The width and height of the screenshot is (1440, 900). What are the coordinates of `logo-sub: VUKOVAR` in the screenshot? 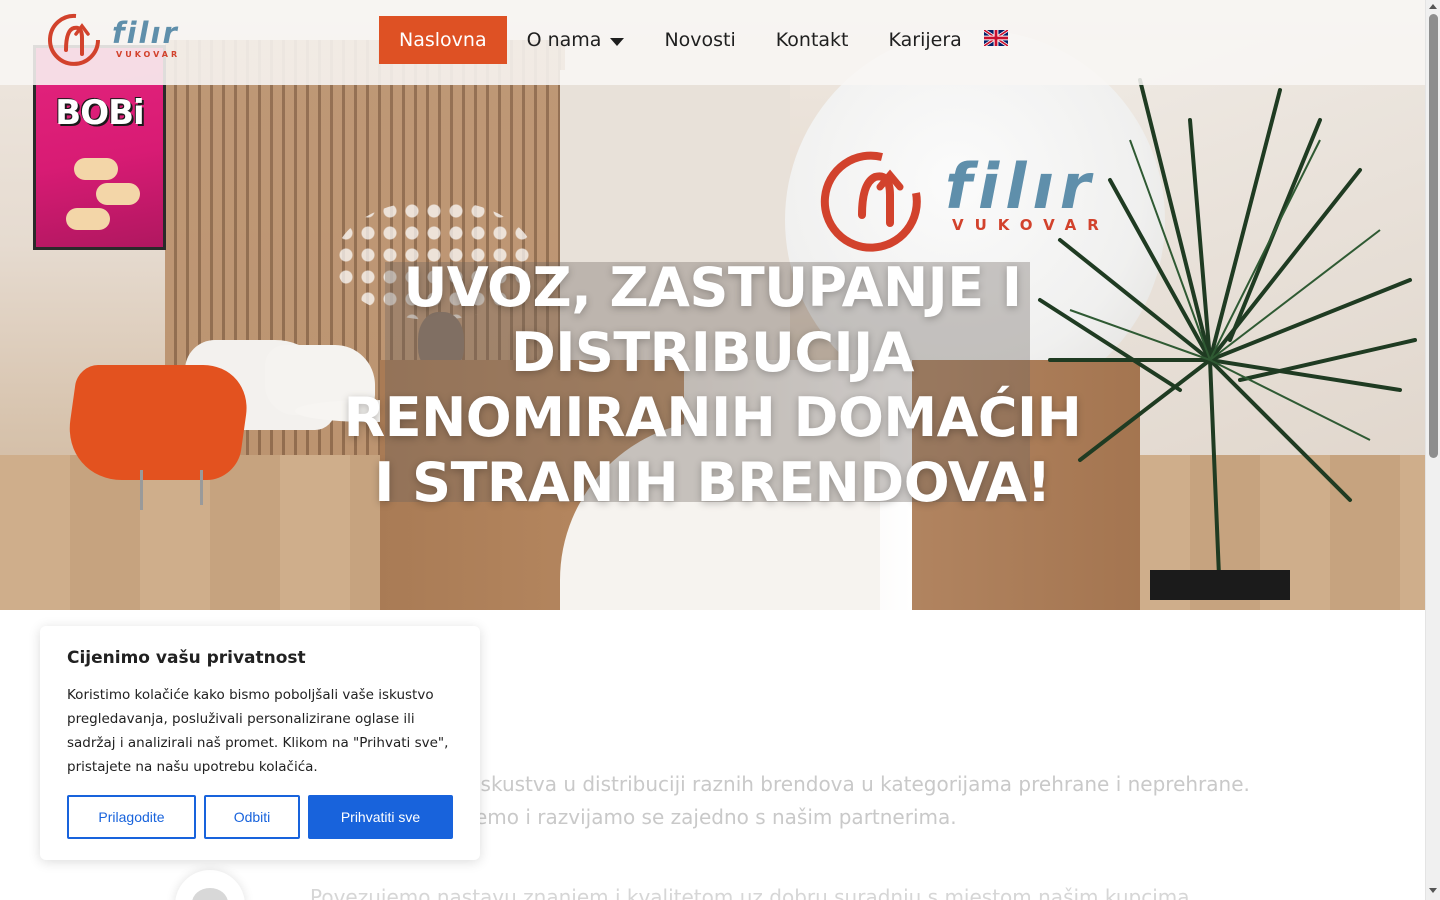 It's located at (148, 54).